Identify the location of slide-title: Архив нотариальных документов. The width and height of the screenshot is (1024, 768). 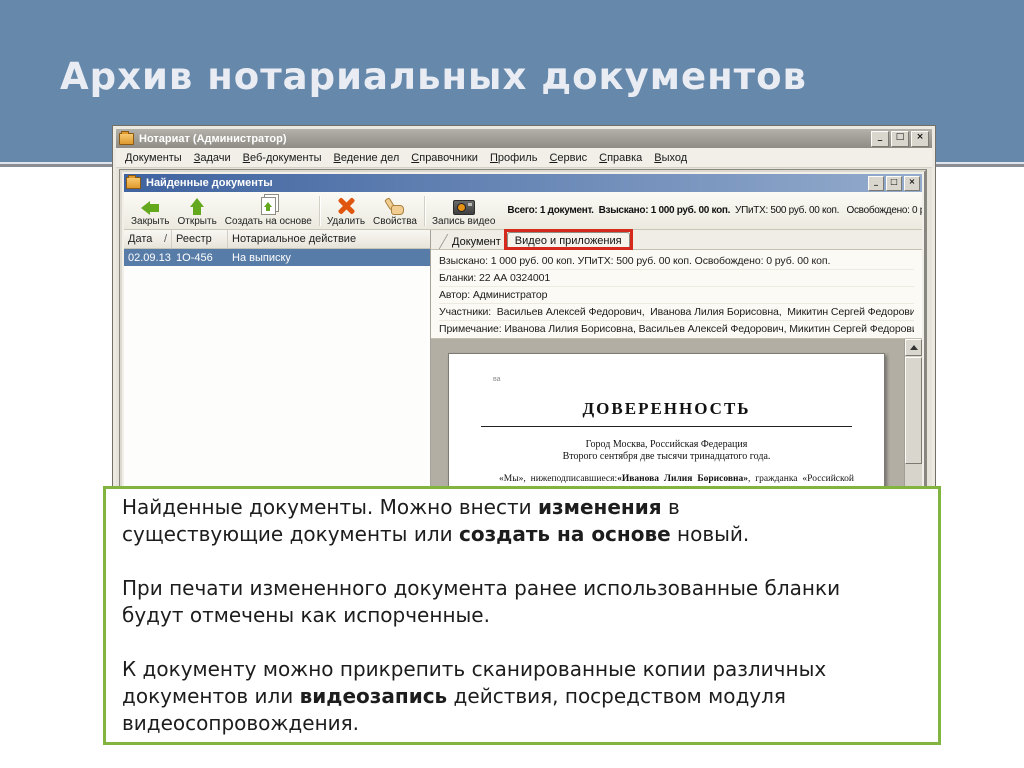
(433, 76).